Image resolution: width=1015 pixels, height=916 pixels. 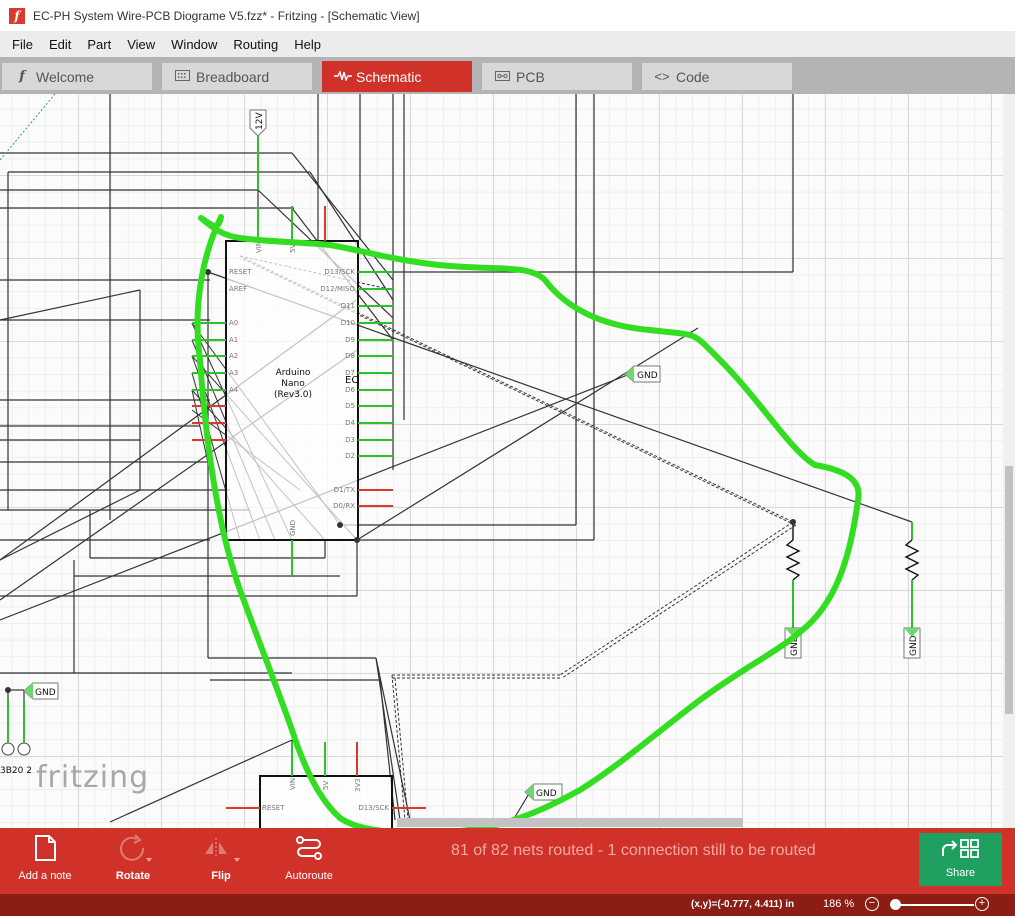 What do you see at coordinates (60, 44) in the screenshot?
I see `menu-edit: Edit` at bounding box center [60, 44].